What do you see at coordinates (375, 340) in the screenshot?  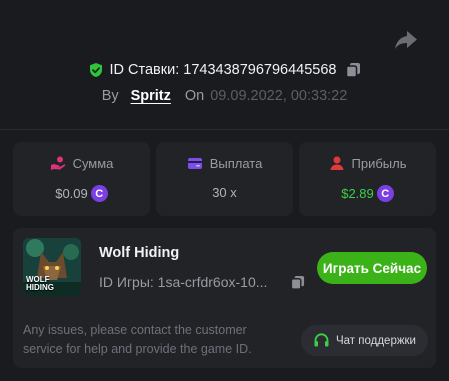 I see `support-chat-label: Чат поддержки` at bounding box center [375, 340].